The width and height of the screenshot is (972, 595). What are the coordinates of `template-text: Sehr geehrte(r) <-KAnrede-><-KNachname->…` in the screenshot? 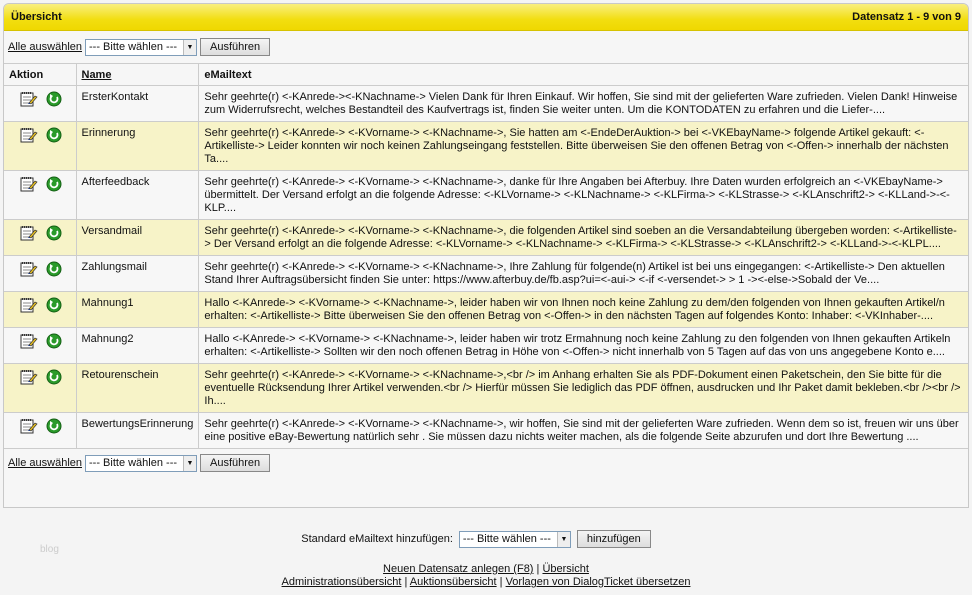 It's located at (583, 103).